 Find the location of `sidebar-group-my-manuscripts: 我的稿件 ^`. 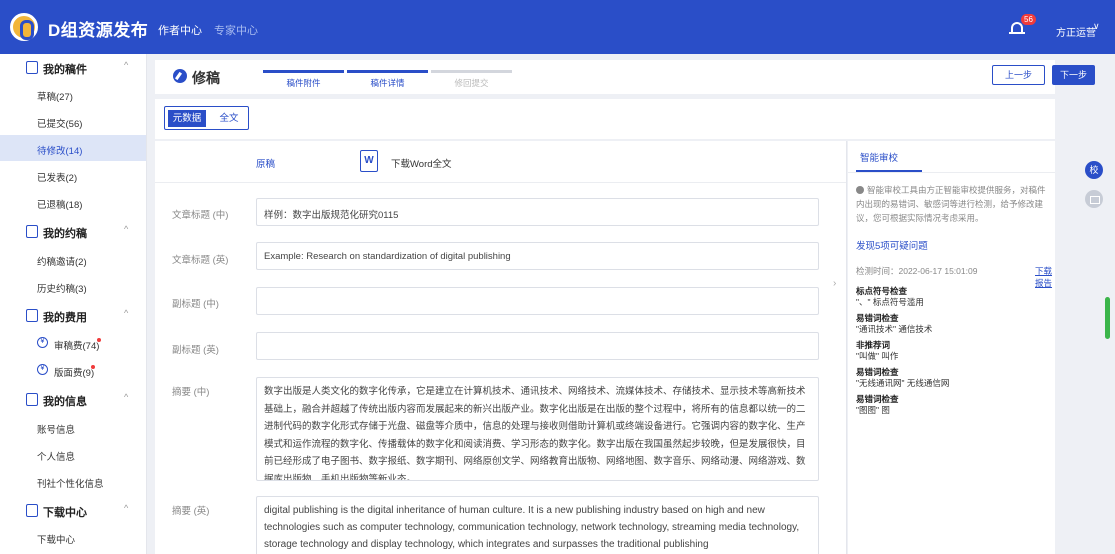

sidebar-group-my-manuscripts: 我的稿件 ^ is located at coordinates (73, 68).